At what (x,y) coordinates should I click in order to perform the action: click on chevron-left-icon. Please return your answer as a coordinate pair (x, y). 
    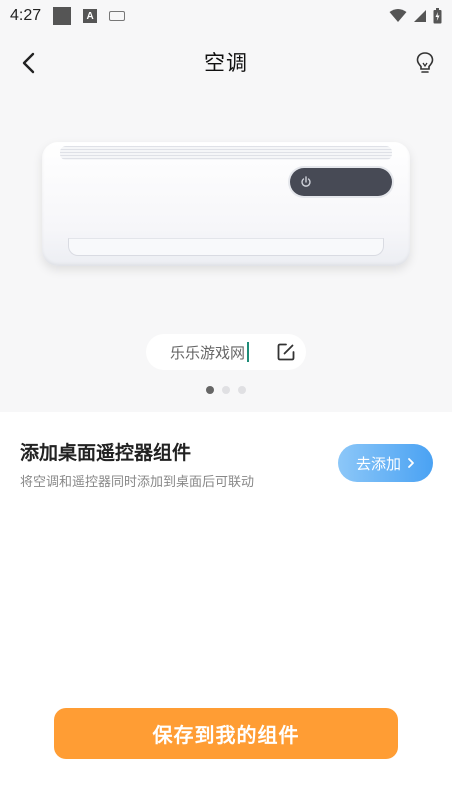
    Looking at the image, I should click on (28, 63).